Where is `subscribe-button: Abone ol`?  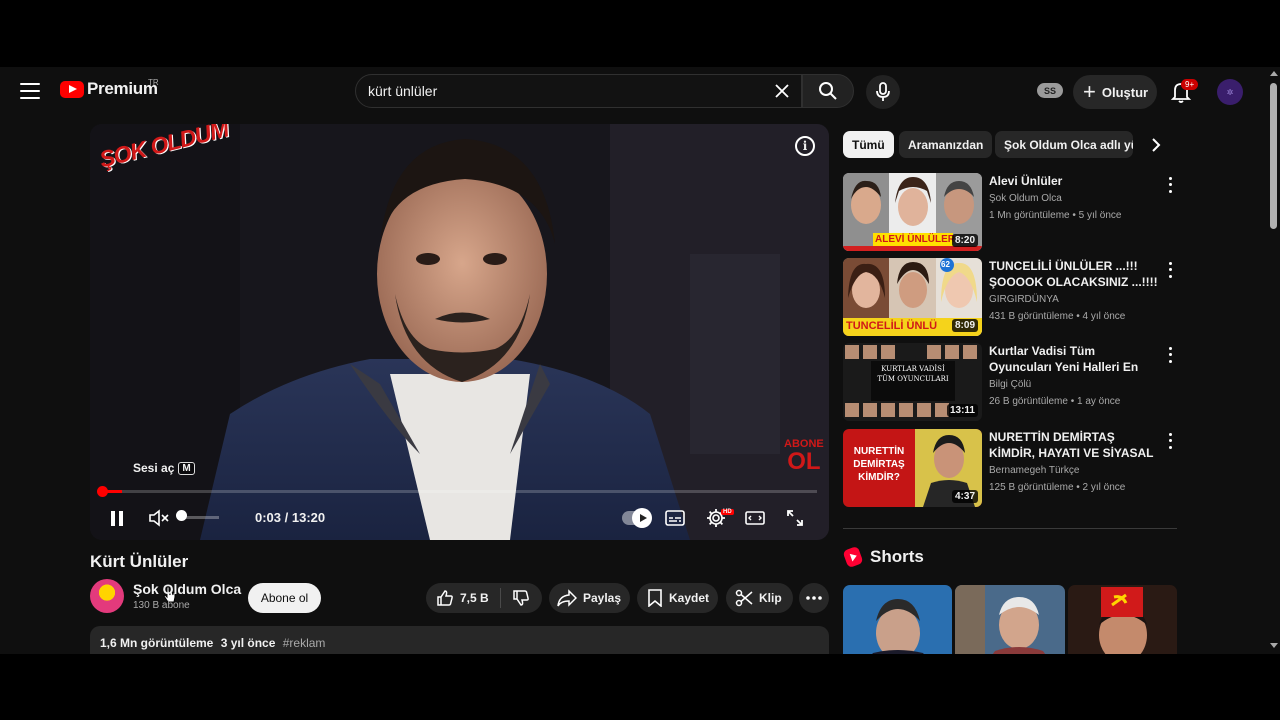
subscribe-button: Abone ol is located at coordinates (284, 598).